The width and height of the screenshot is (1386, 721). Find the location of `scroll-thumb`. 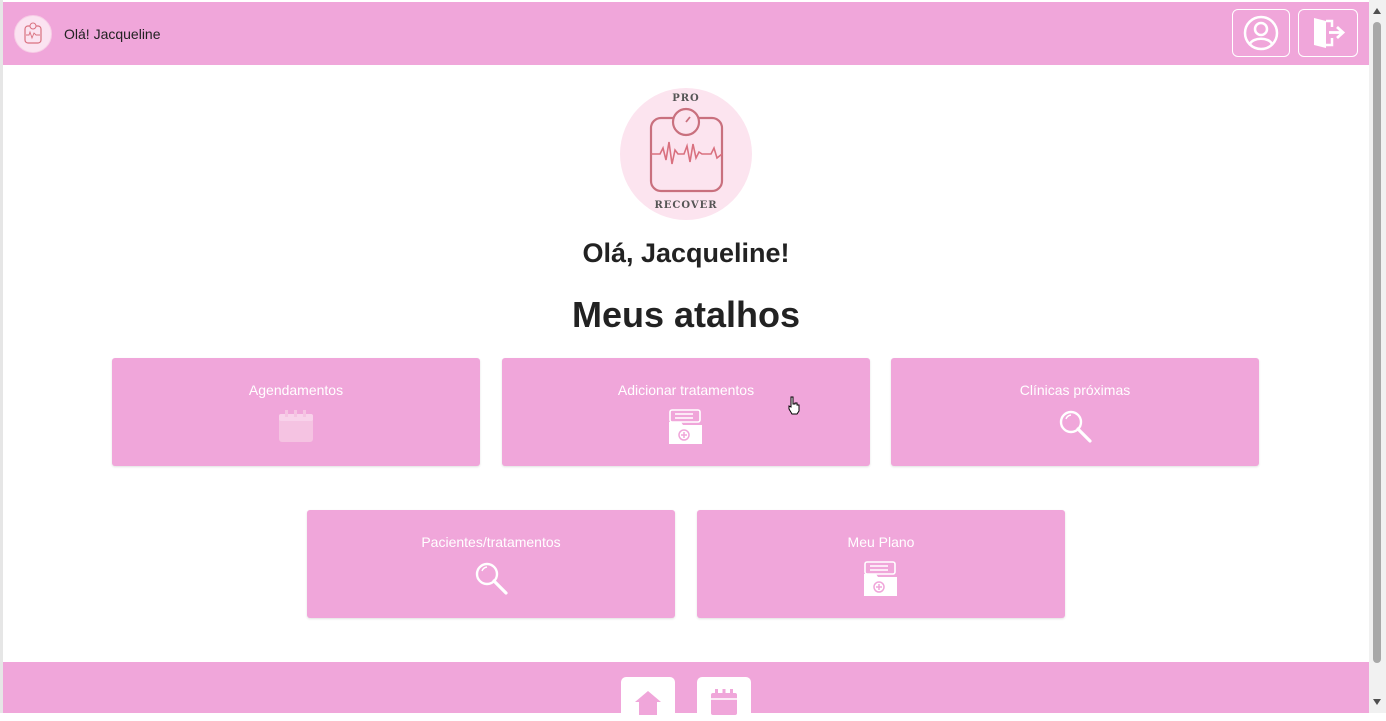

scroll-thumb is located at coordinates (1377, 342).